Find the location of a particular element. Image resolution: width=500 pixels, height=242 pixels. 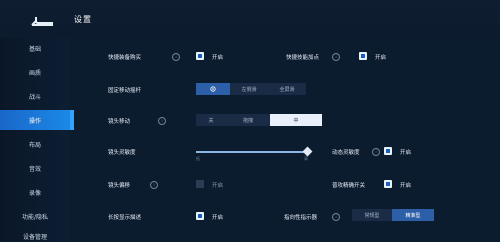

skill-lock-checkbox is located at coordinates (388, 184).